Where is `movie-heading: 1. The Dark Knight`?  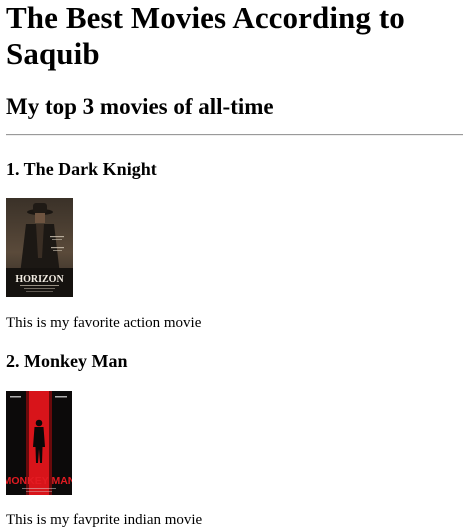 movie-heading: 1. The Dark Knight is located at coordinates (81, 169).